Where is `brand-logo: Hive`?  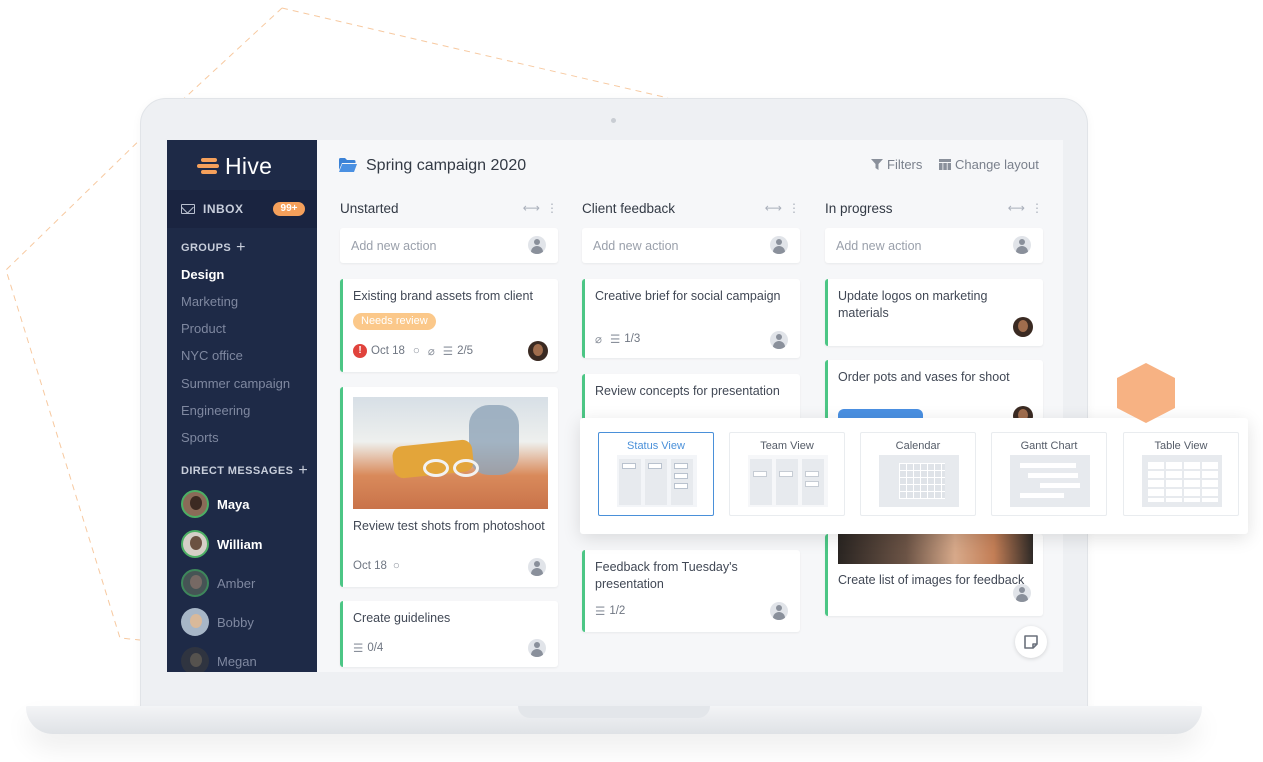 brand-logo: Hive is located at coordinates (234, 166).